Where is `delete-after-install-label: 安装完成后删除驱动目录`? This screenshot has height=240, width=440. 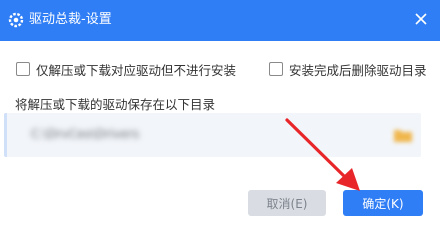
delete-after-install-label: 安装完成后删除驱动目录 is located at coordinates (358, 70).